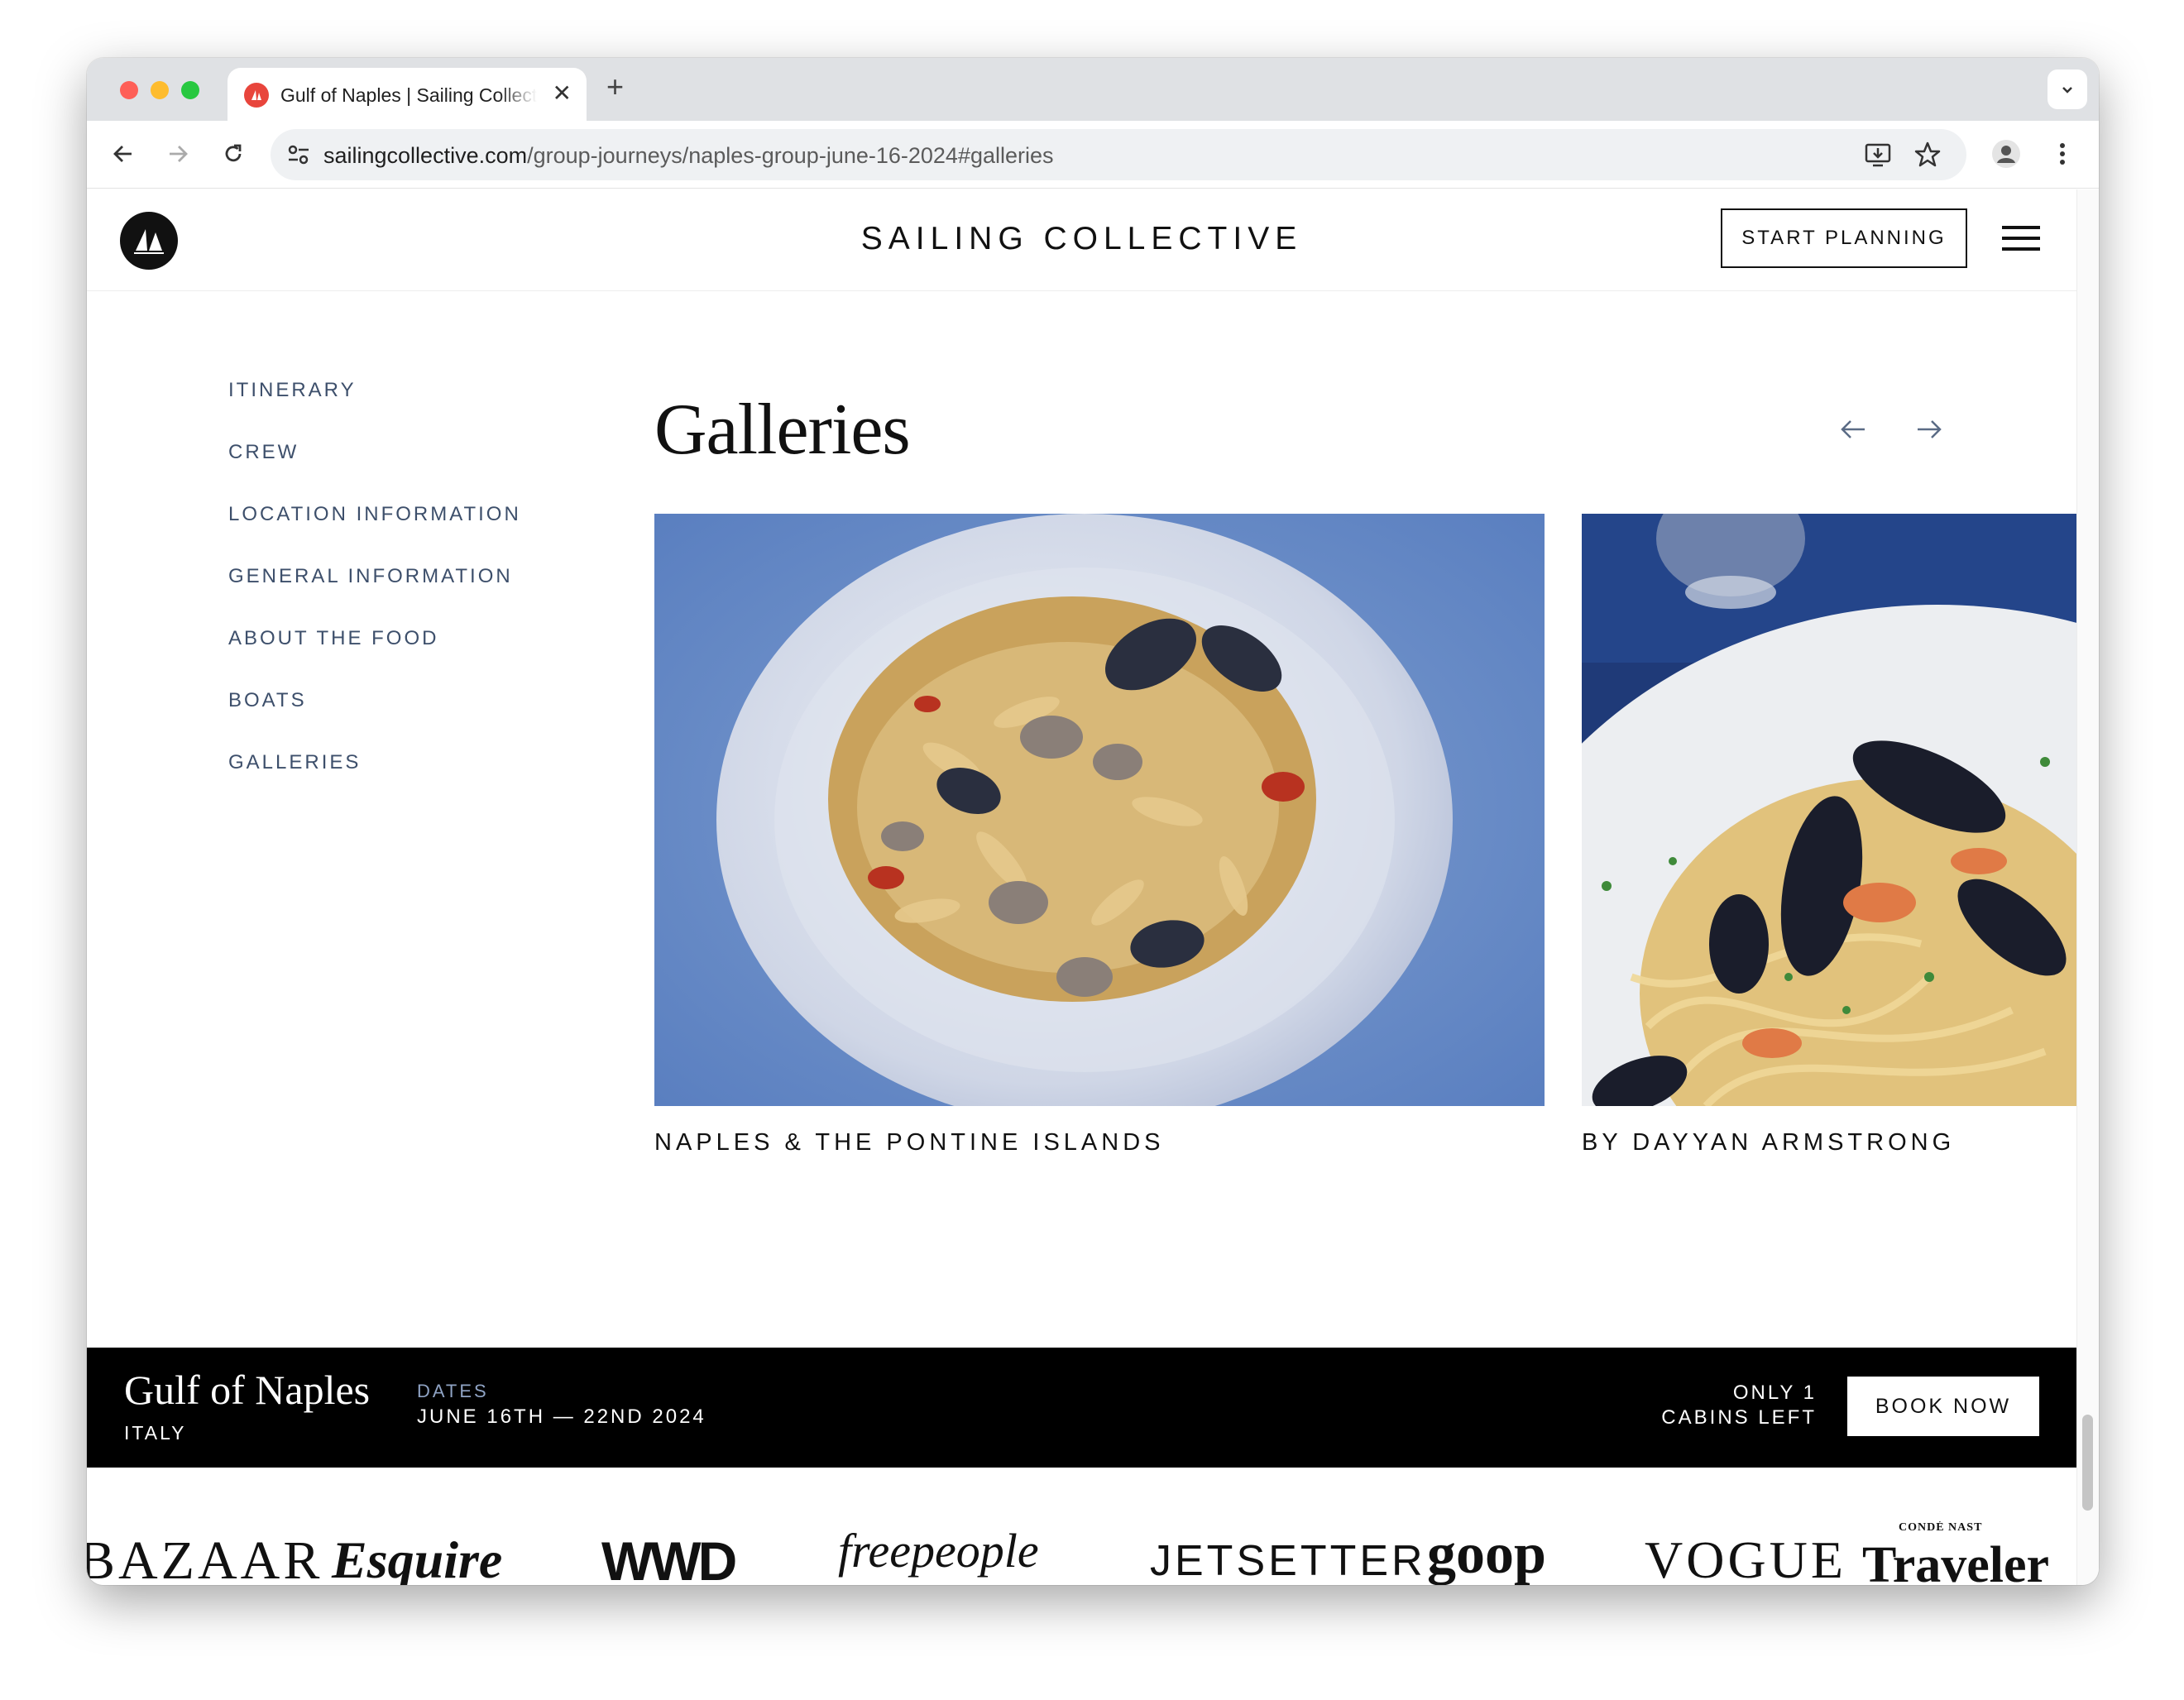 This screenshot has height=1700, width=2184. Describe the element at coordinates (561, 1416) in the screenshot. I see `trip-dates: JUNE 16TH — 22ND 2024` at that location.